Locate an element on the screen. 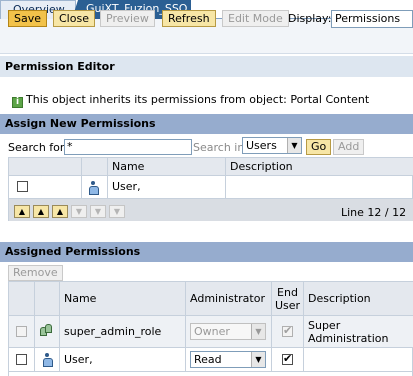 The height and width of the screenshot is (376, 413). add-button: Add is located at coordinates (349, 147).